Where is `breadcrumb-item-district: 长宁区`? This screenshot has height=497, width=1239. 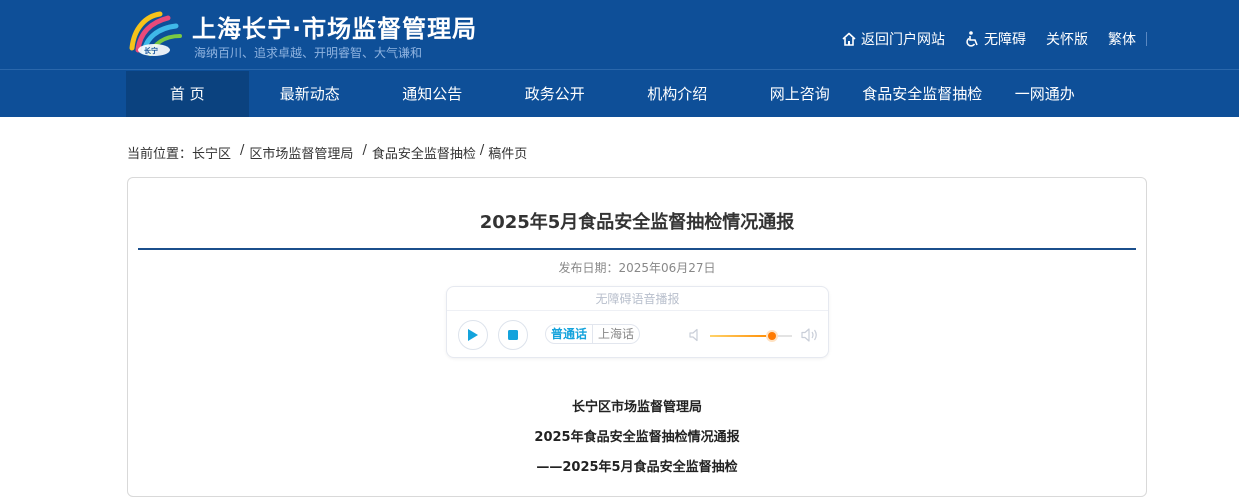 breadcrumb-item-district: 长宁区 is located at coordinates (211, 152).